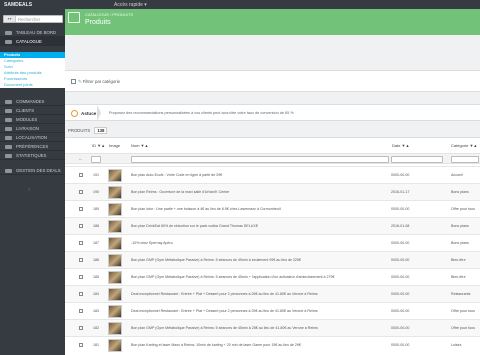 Image resolution: width=480 pixels, height=355 pixels. I want to click on filter-by-category-label: ✎ Filtrer par catégorie, so click(99, 82).